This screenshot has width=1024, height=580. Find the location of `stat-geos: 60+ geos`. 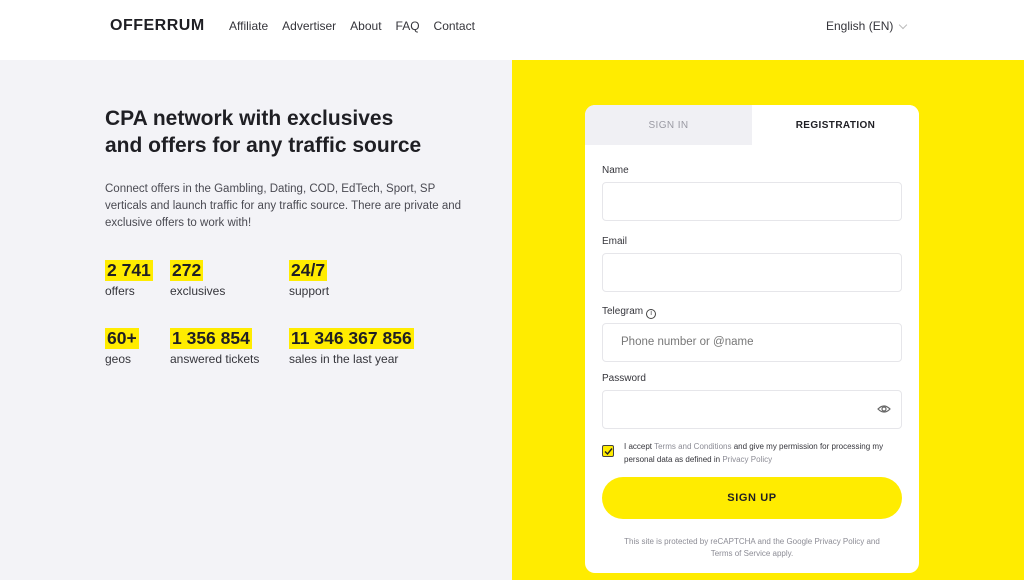

stat-geos: 60+ geos is located at coordinates (122, 347).